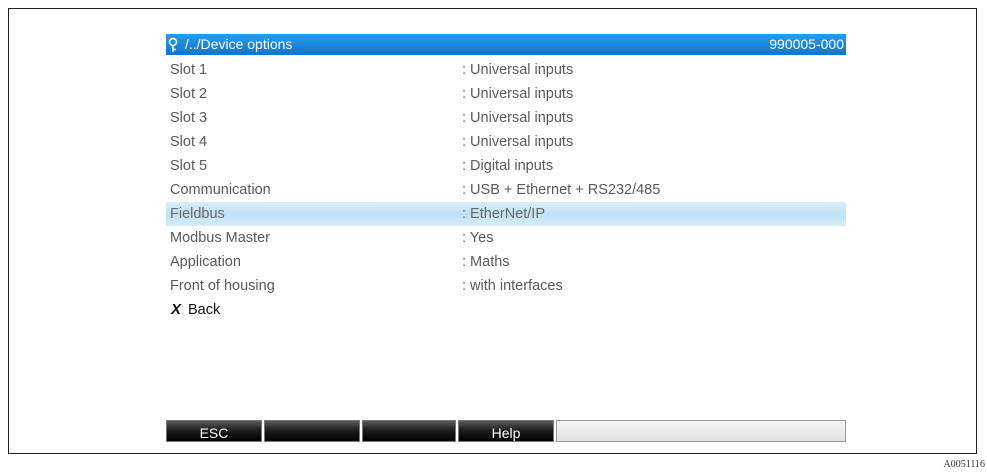 This screenshot has width=987, height=472. I want to click on list-item-slot-4: Slot 4 : Universal inputs, so click(506, 142).